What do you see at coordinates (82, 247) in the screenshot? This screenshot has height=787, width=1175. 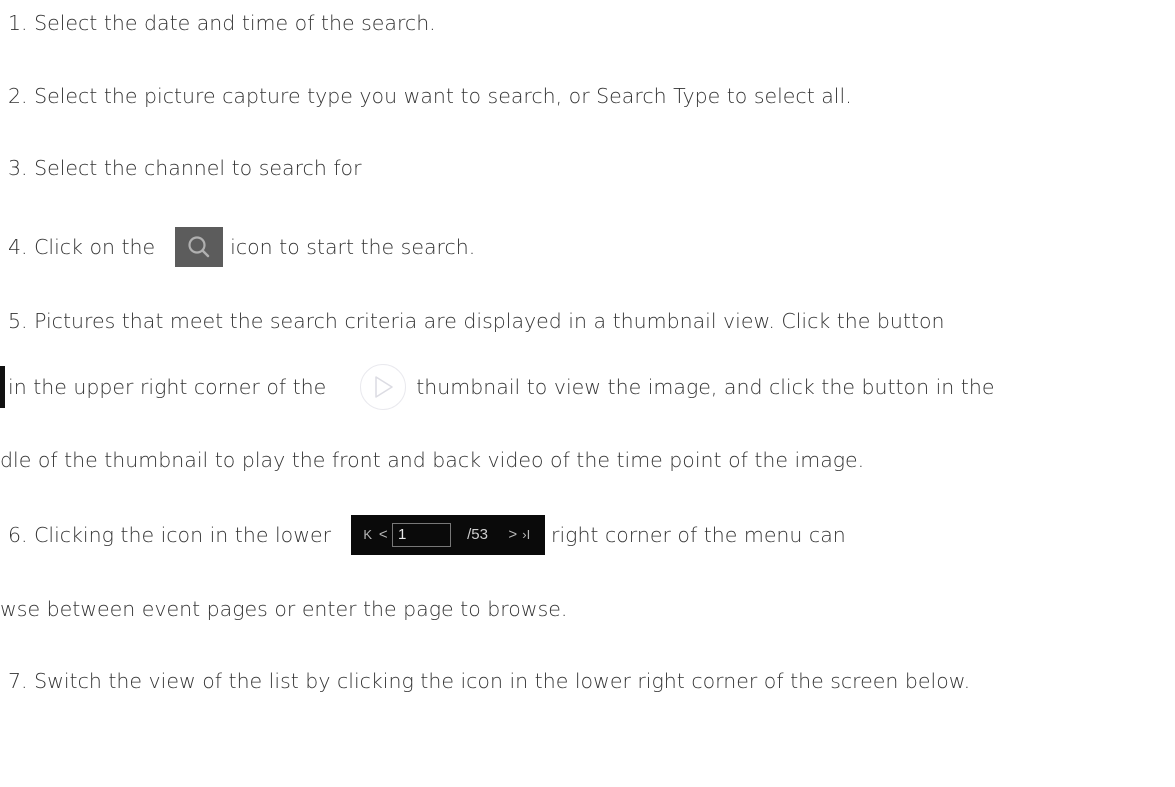 I see `step-4-text-before: 4. Click on the` at bounding box center [82, 247].